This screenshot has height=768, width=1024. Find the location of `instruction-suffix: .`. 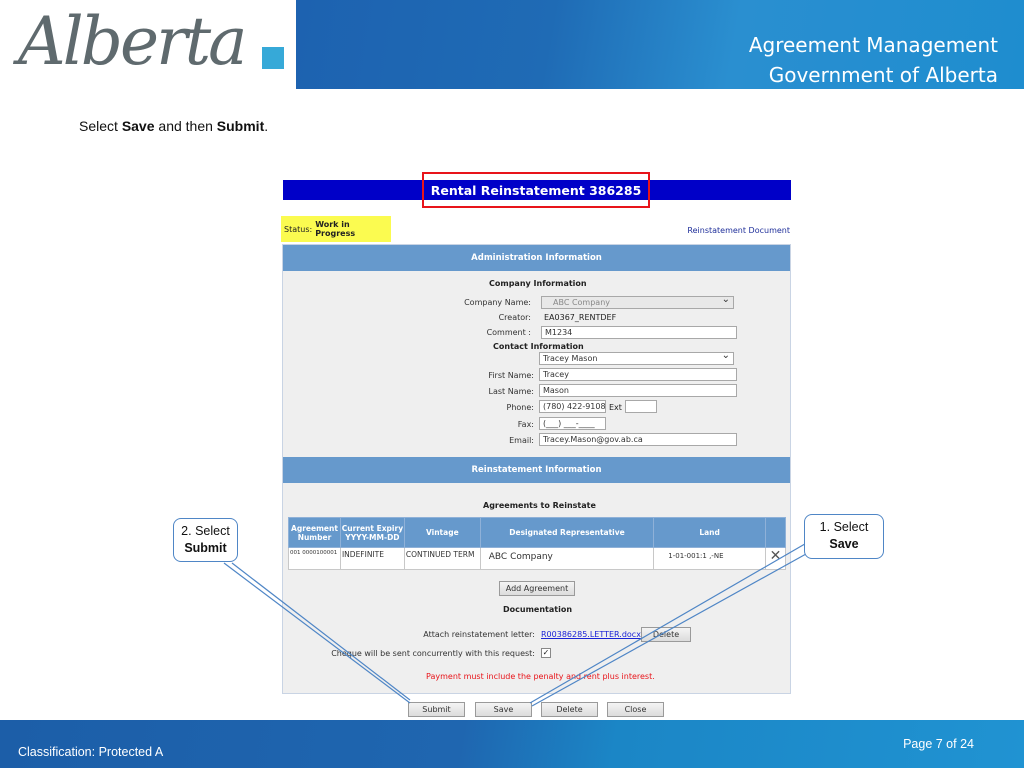

instruction-suffix: . is located at coordinates (266, 126).